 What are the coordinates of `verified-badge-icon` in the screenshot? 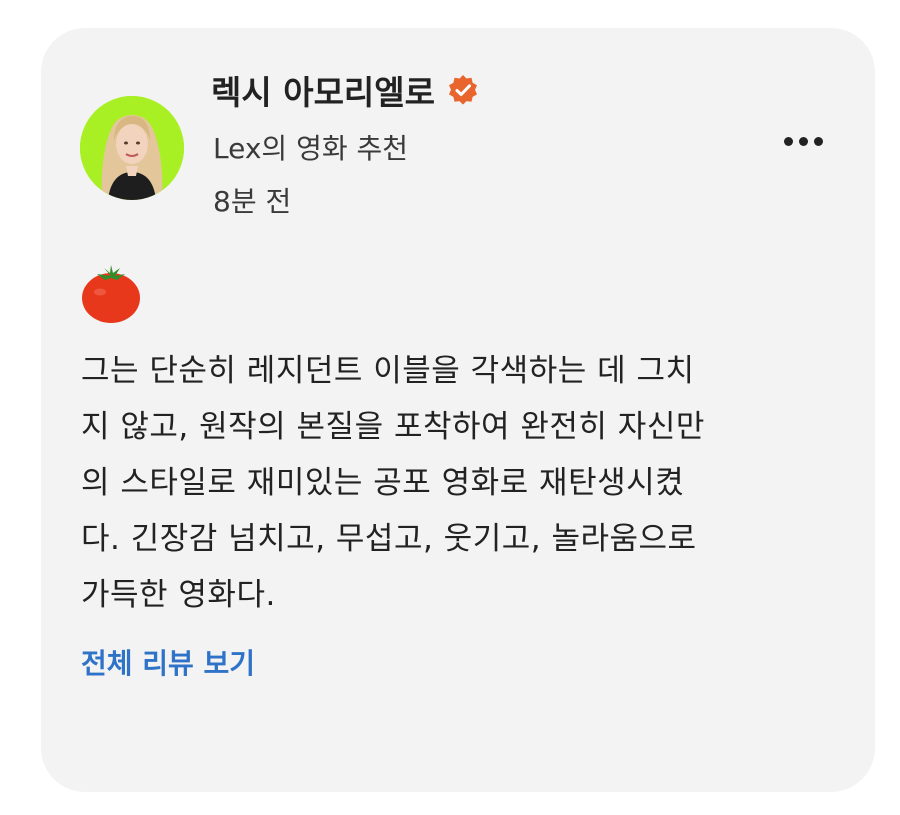 It's located at (463, 90).